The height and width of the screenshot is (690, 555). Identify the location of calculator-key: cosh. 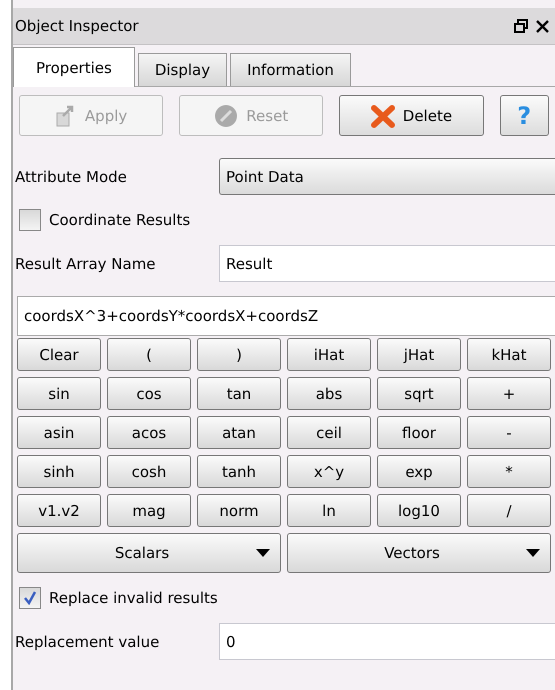
(149, 471).